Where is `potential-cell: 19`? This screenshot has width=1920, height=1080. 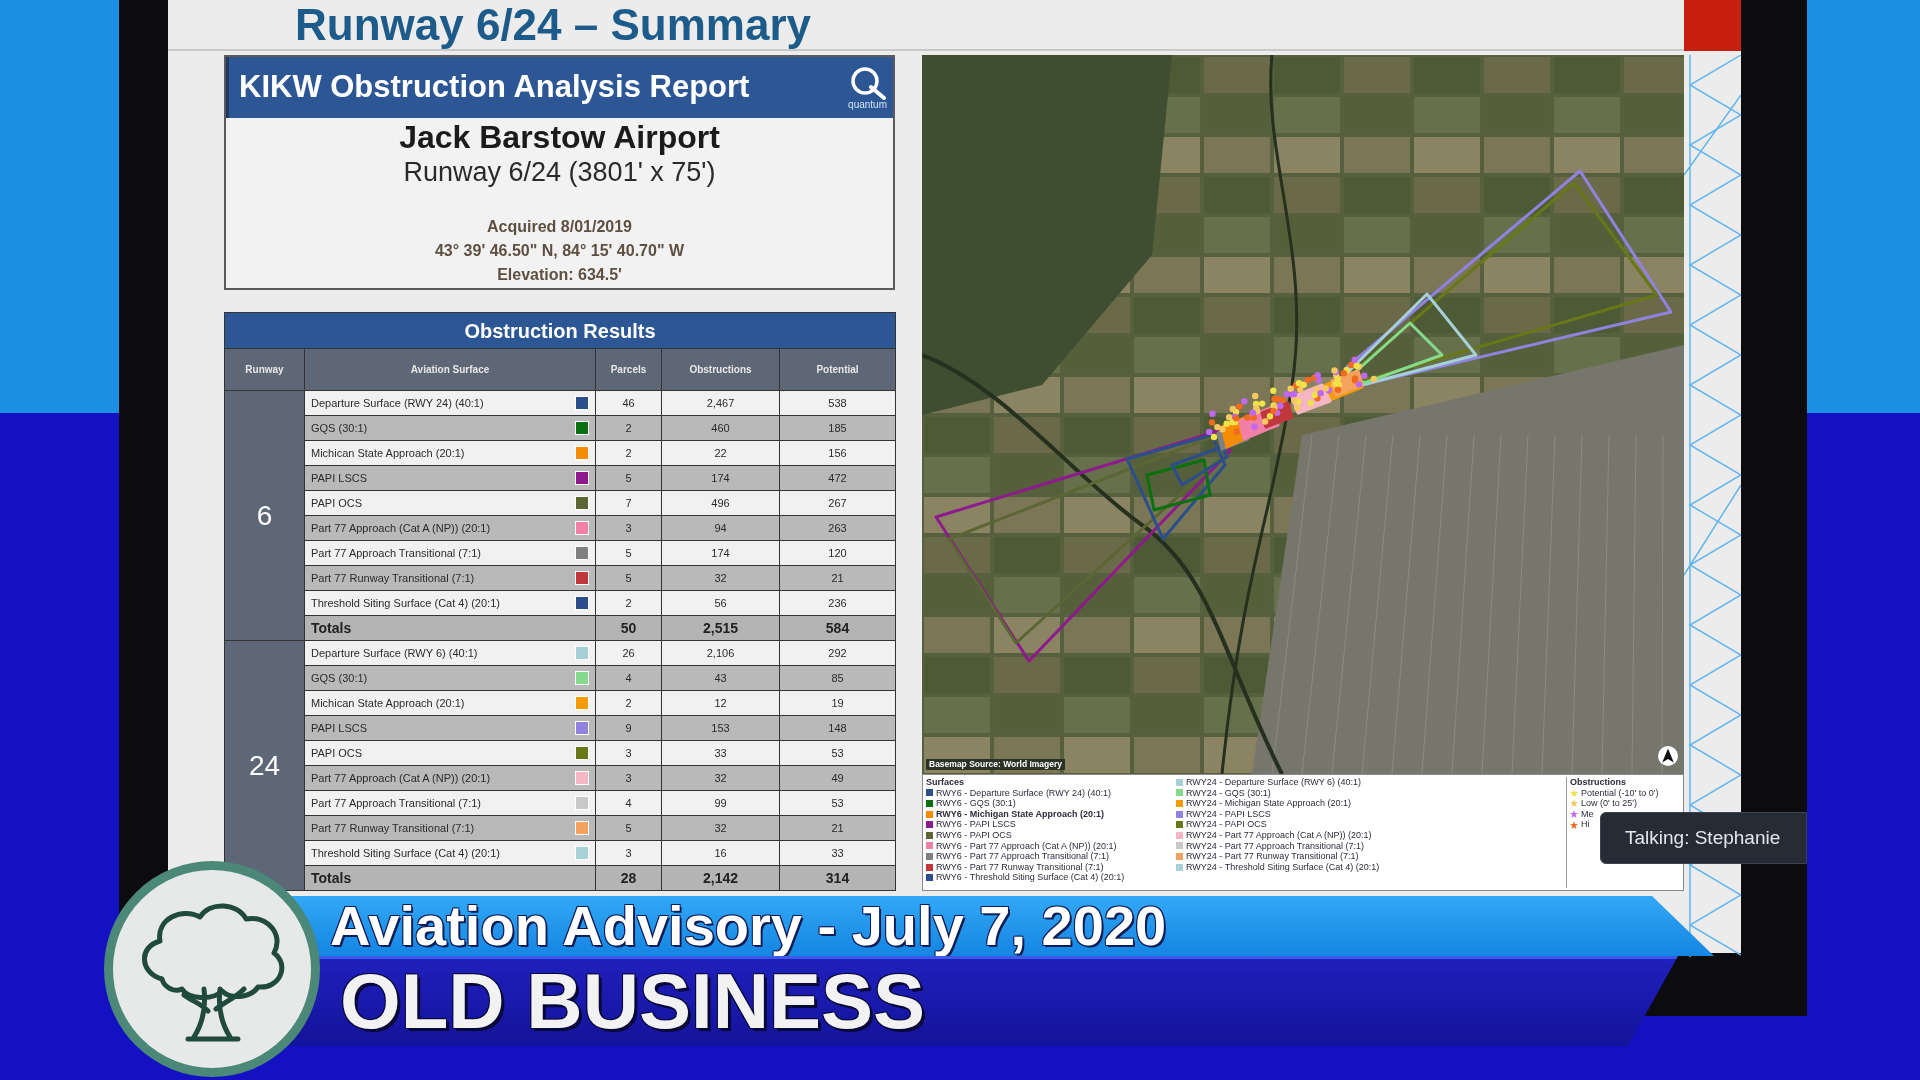
potential-cell: 19 is located at coordinates (837, 703).